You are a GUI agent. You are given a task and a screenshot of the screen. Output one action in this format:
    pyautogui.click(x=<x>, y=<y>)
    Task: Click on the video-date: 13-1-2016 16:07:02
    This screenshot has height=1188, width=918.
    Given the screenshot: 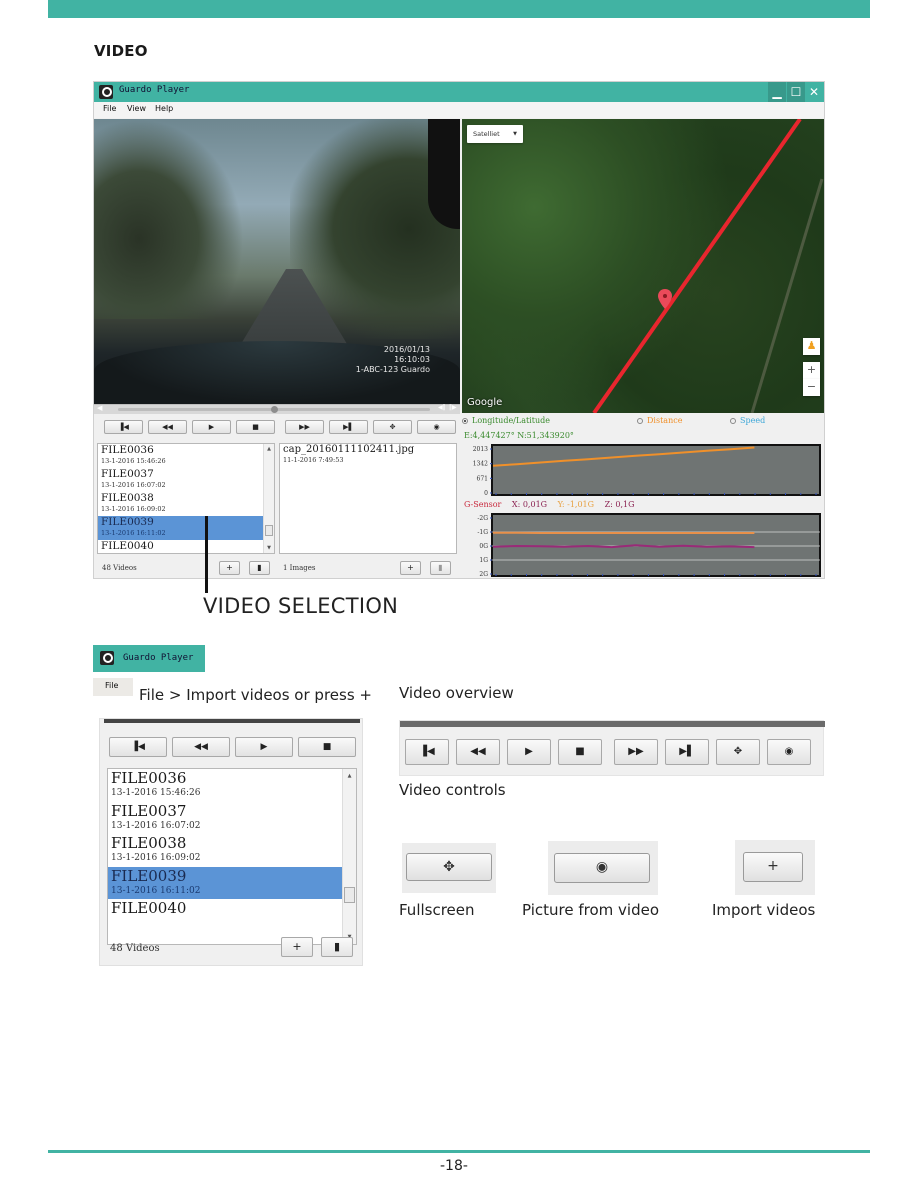 What is the action you would take?
    pyautogui.click(x=156, y=825)
    